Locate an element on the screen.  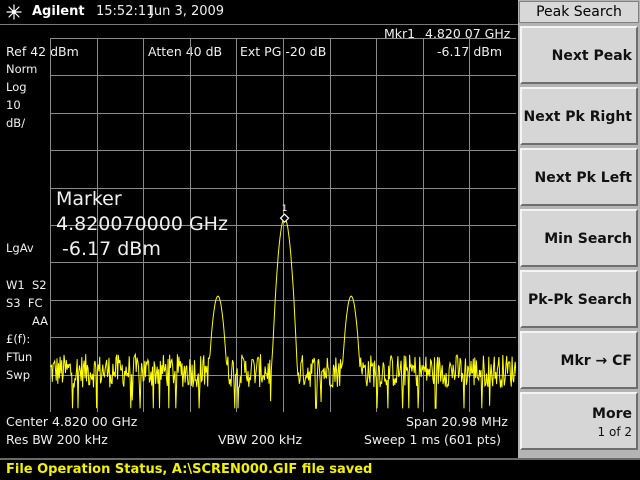
next-pk-right-button: Next Pk Right is located at coordinates (579, 116).